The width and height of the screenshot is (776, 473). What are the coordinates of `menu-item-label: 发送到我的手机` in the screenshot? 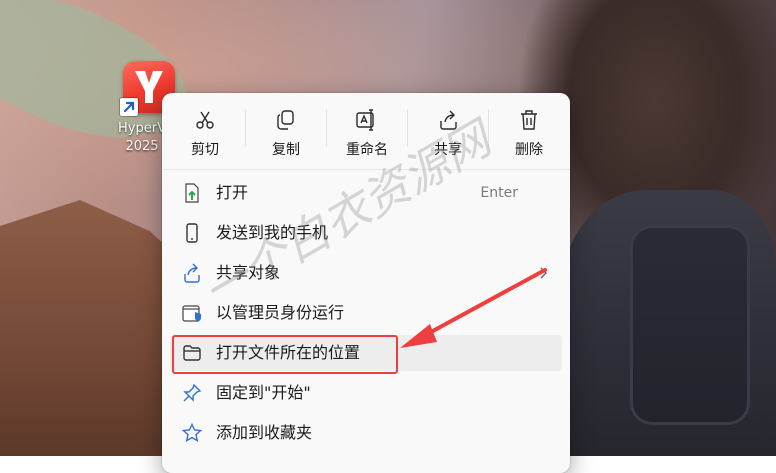 It's located at (272, 232).